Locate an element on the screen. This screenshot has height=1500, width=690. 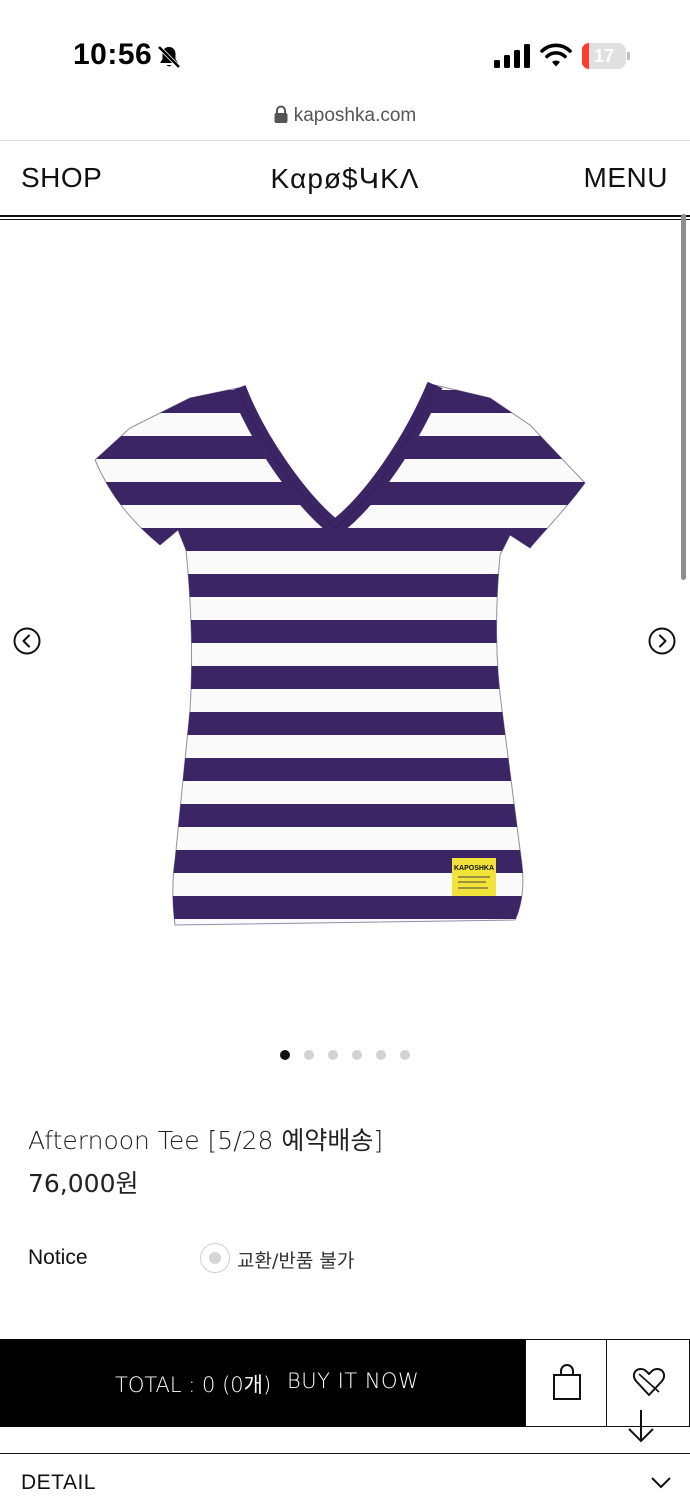
notice-label: Notice is located at coordinates (58, 1257).